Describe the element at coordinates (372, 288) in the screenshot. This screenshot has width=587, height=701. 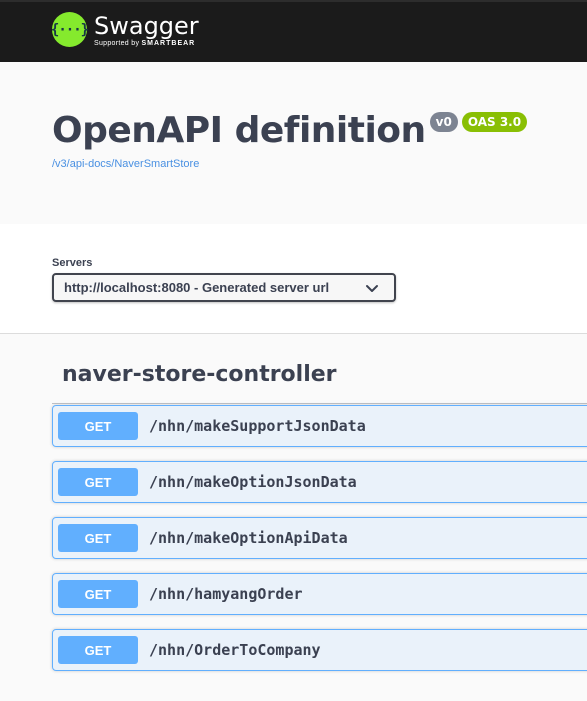
I see `chevron-down-icon` at that location.